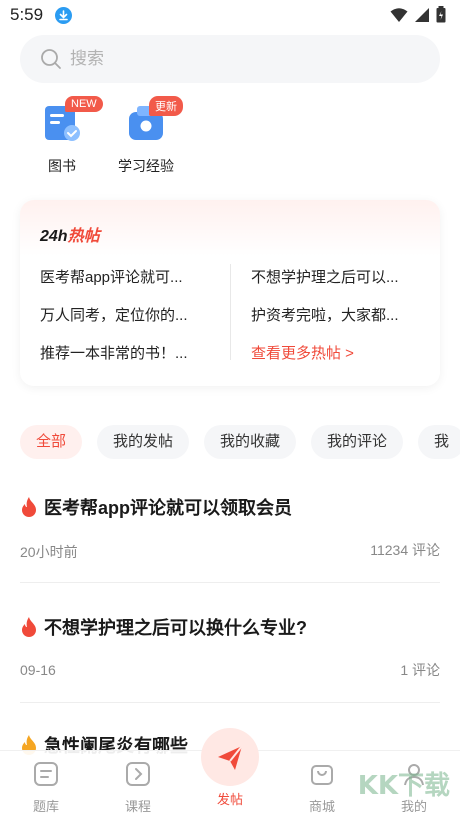  I want to click on update-badge: 更新, so click(166, 106).